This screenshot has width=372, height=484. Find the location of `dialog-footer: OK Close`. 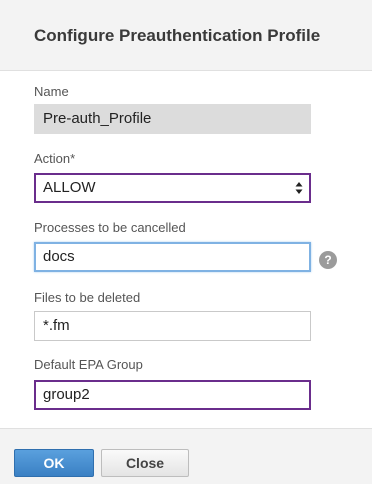

dialog-footer: OK Close is located at coordinates (186, 456).